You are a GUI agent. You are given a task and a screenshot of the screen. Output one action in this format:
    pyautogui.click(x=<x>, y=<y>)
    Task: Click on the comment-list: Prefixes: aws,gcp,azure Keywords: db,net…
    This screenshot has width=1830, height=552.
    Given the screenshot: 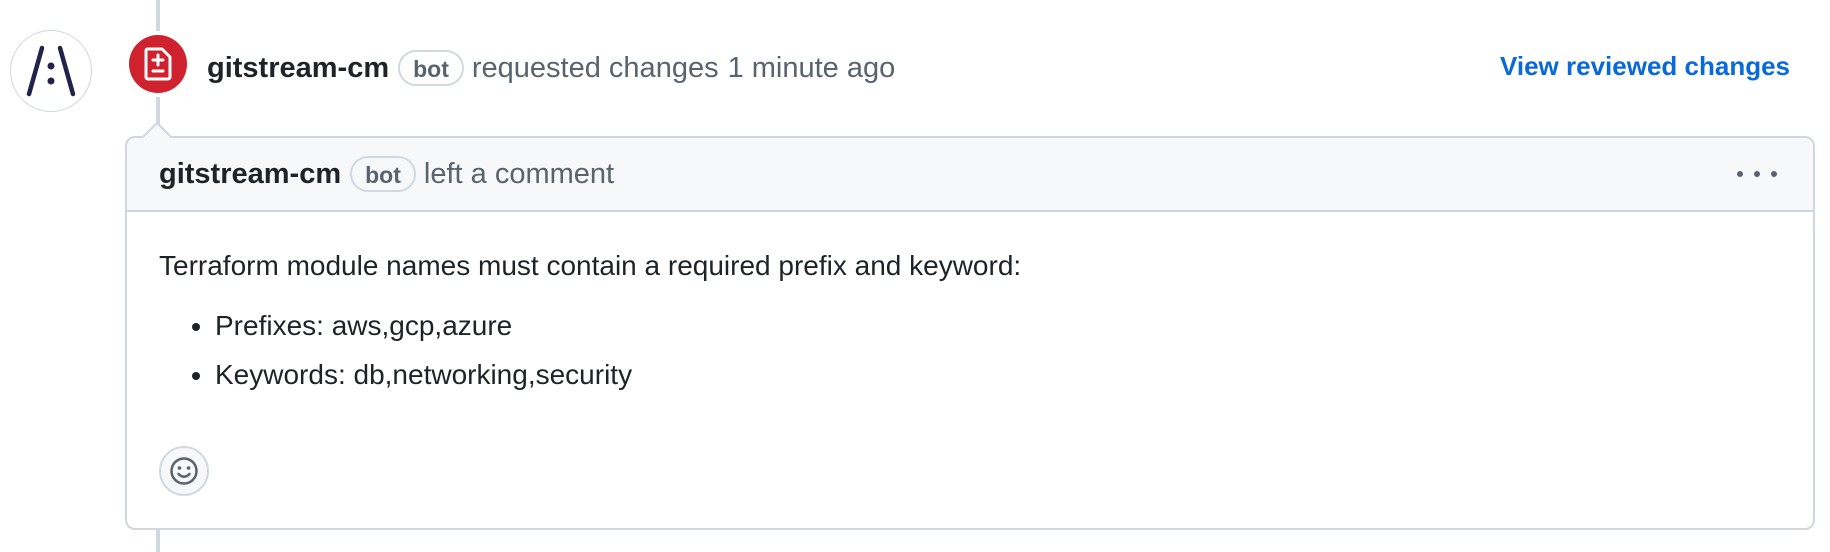 What is the action you would take?
    pyautogui.click(x=970, y=350)
    